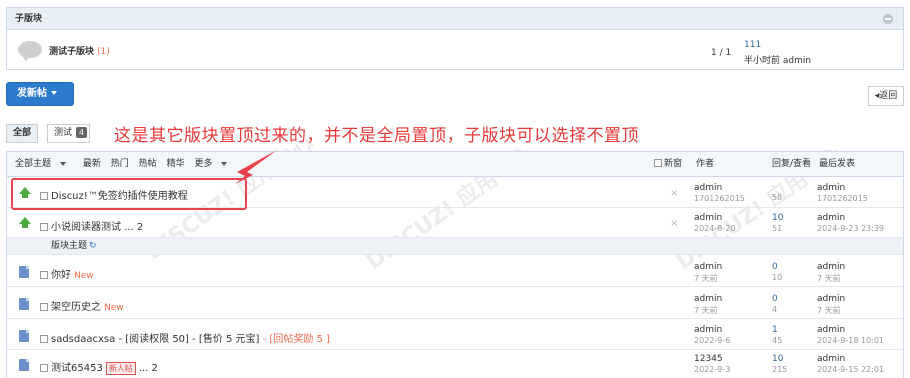 This screenshot has width=910, height=378. Describe the element at coordinates (850, 335) in the screenshot. I see `thread-last-post: admin 2024-9-18 10:01` at that location.